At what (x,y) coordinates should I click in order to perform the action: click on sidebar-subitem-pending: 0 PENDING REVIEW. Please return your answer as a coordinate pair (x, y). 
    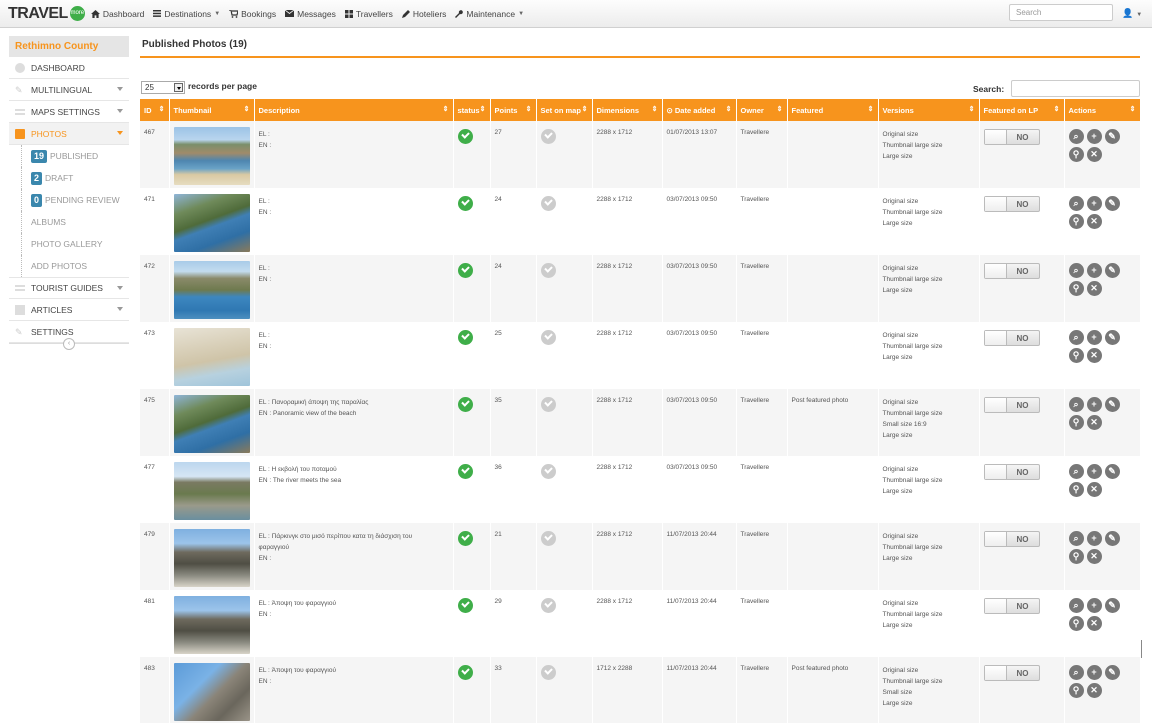
    Looking at the image, I should click on (69, 200).